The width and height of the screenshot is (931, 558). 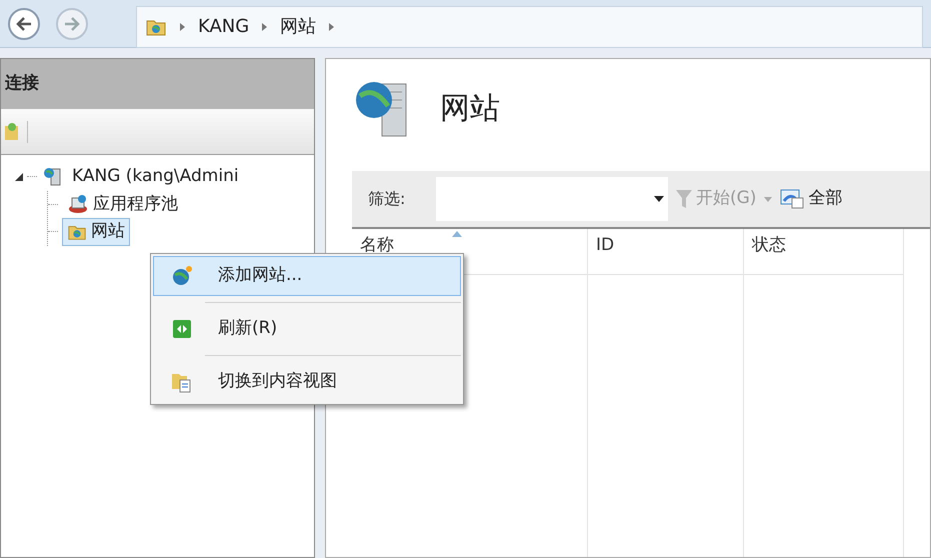 What do you see at coordinates (298, 26) in the screenshot?
I see `breadcrumb-item: 网站` at bounding box center [298, 26].